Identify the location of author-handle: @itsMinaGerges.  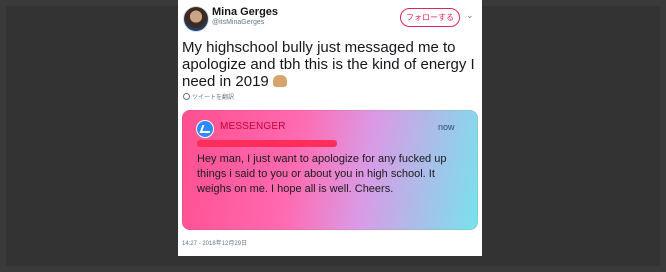
(238, 22).